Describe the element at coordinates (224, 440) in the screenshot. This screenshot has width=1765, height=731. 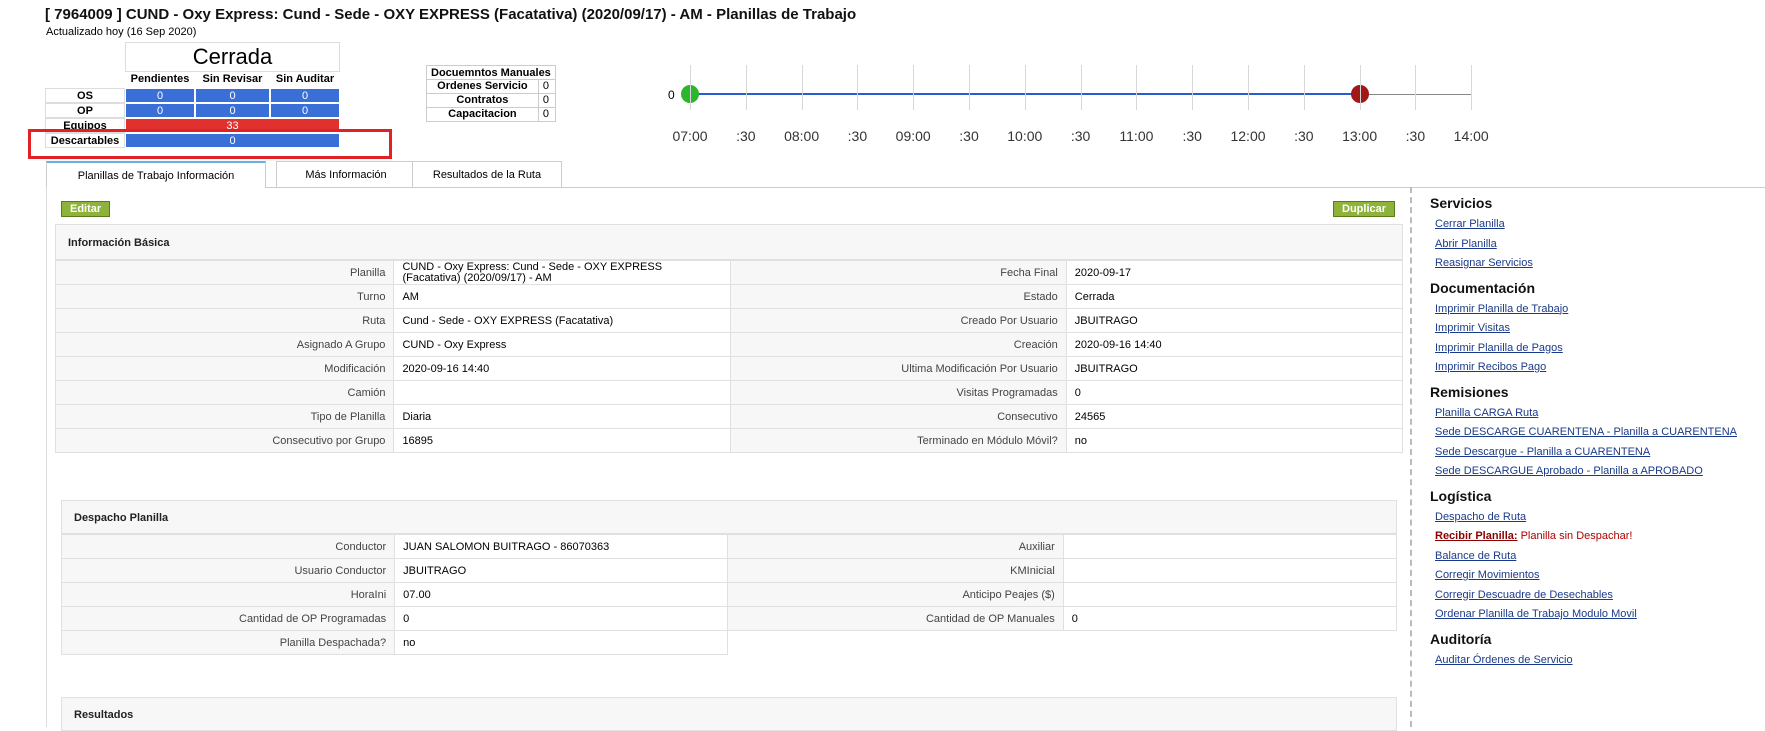
I see `consecutivo-por-grupo-label: Consecutivo por Grupo` at that location.